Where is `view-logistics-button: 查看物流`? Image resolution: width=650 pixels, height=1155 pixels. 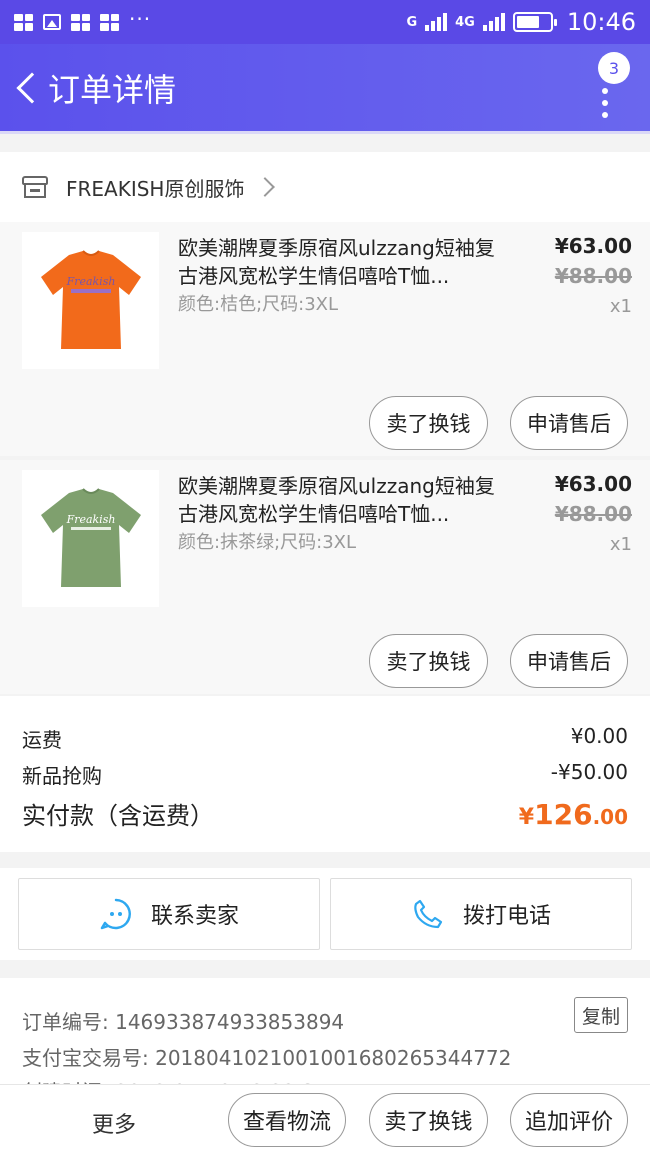 view-logistics-button: 查看物流 is located at coordinates (287, 1120).